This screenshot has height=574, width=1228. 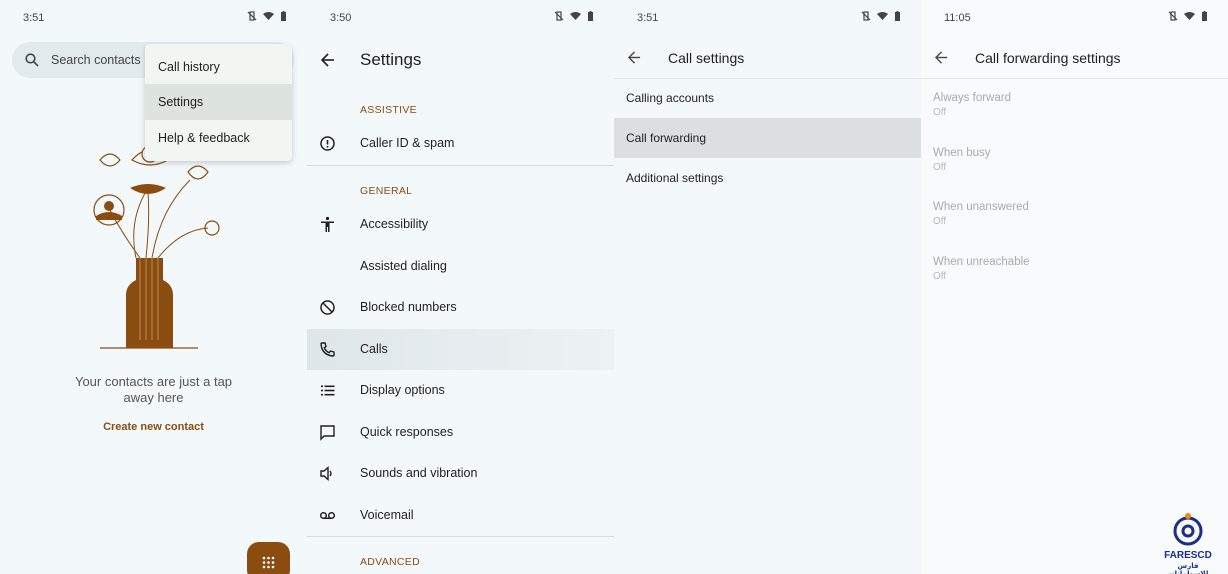 I want to click on search-icon, so click(x=32, y=60).